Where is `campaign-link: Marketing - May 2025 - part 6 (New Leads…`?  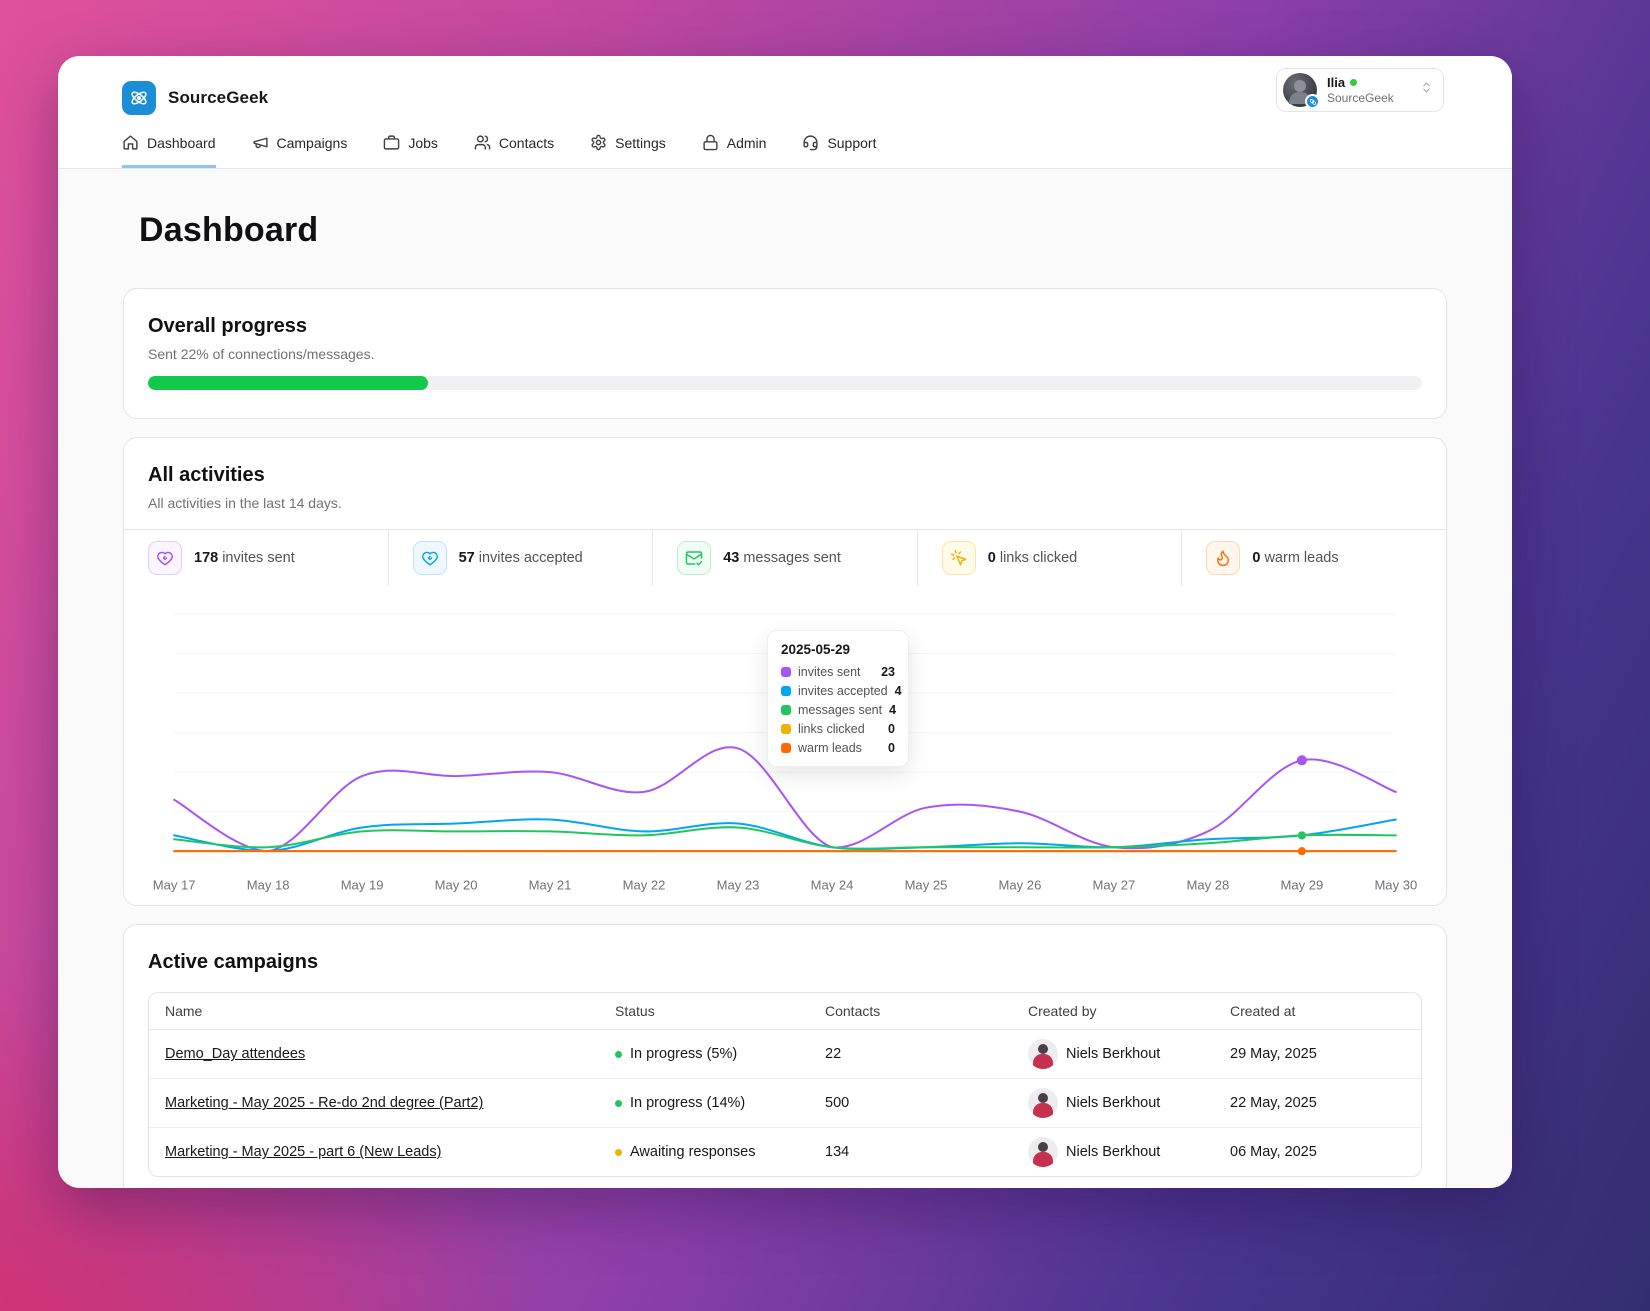 campaign-link: Marketing - May 2025 - part 6 (New Leads… is located at coordinates (303, 1152).